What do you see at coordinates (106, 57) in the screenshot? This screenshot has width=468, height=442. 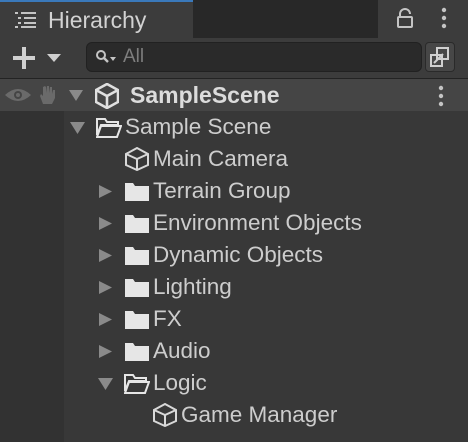 I see `search-icon` at bounding box center [106, 57].